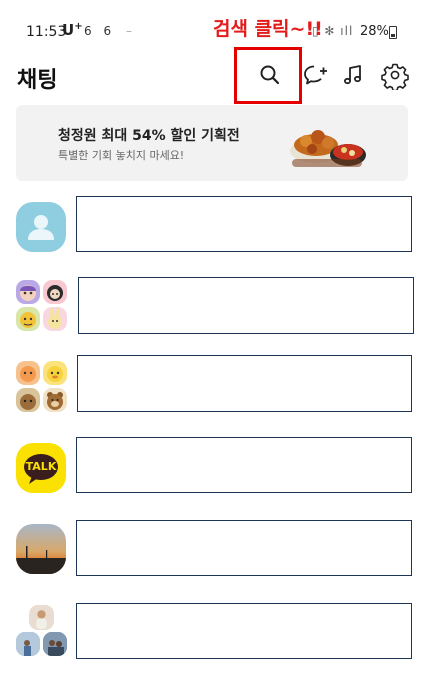  What do you see at coordinates (46, 32) in the screenshot?
I see `status-time: 11:53` at bounding box center [46, 32].